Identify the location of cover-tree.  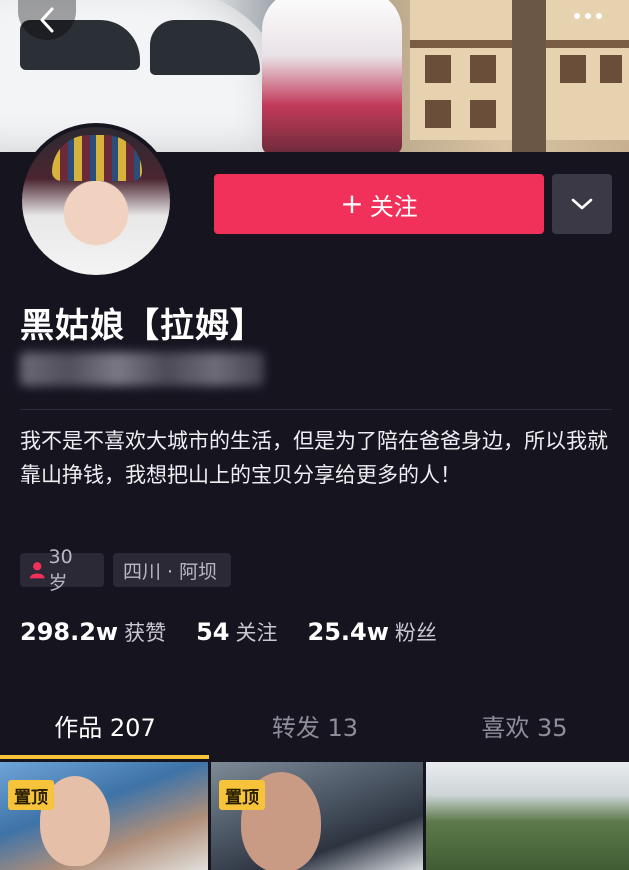
(529, 76).